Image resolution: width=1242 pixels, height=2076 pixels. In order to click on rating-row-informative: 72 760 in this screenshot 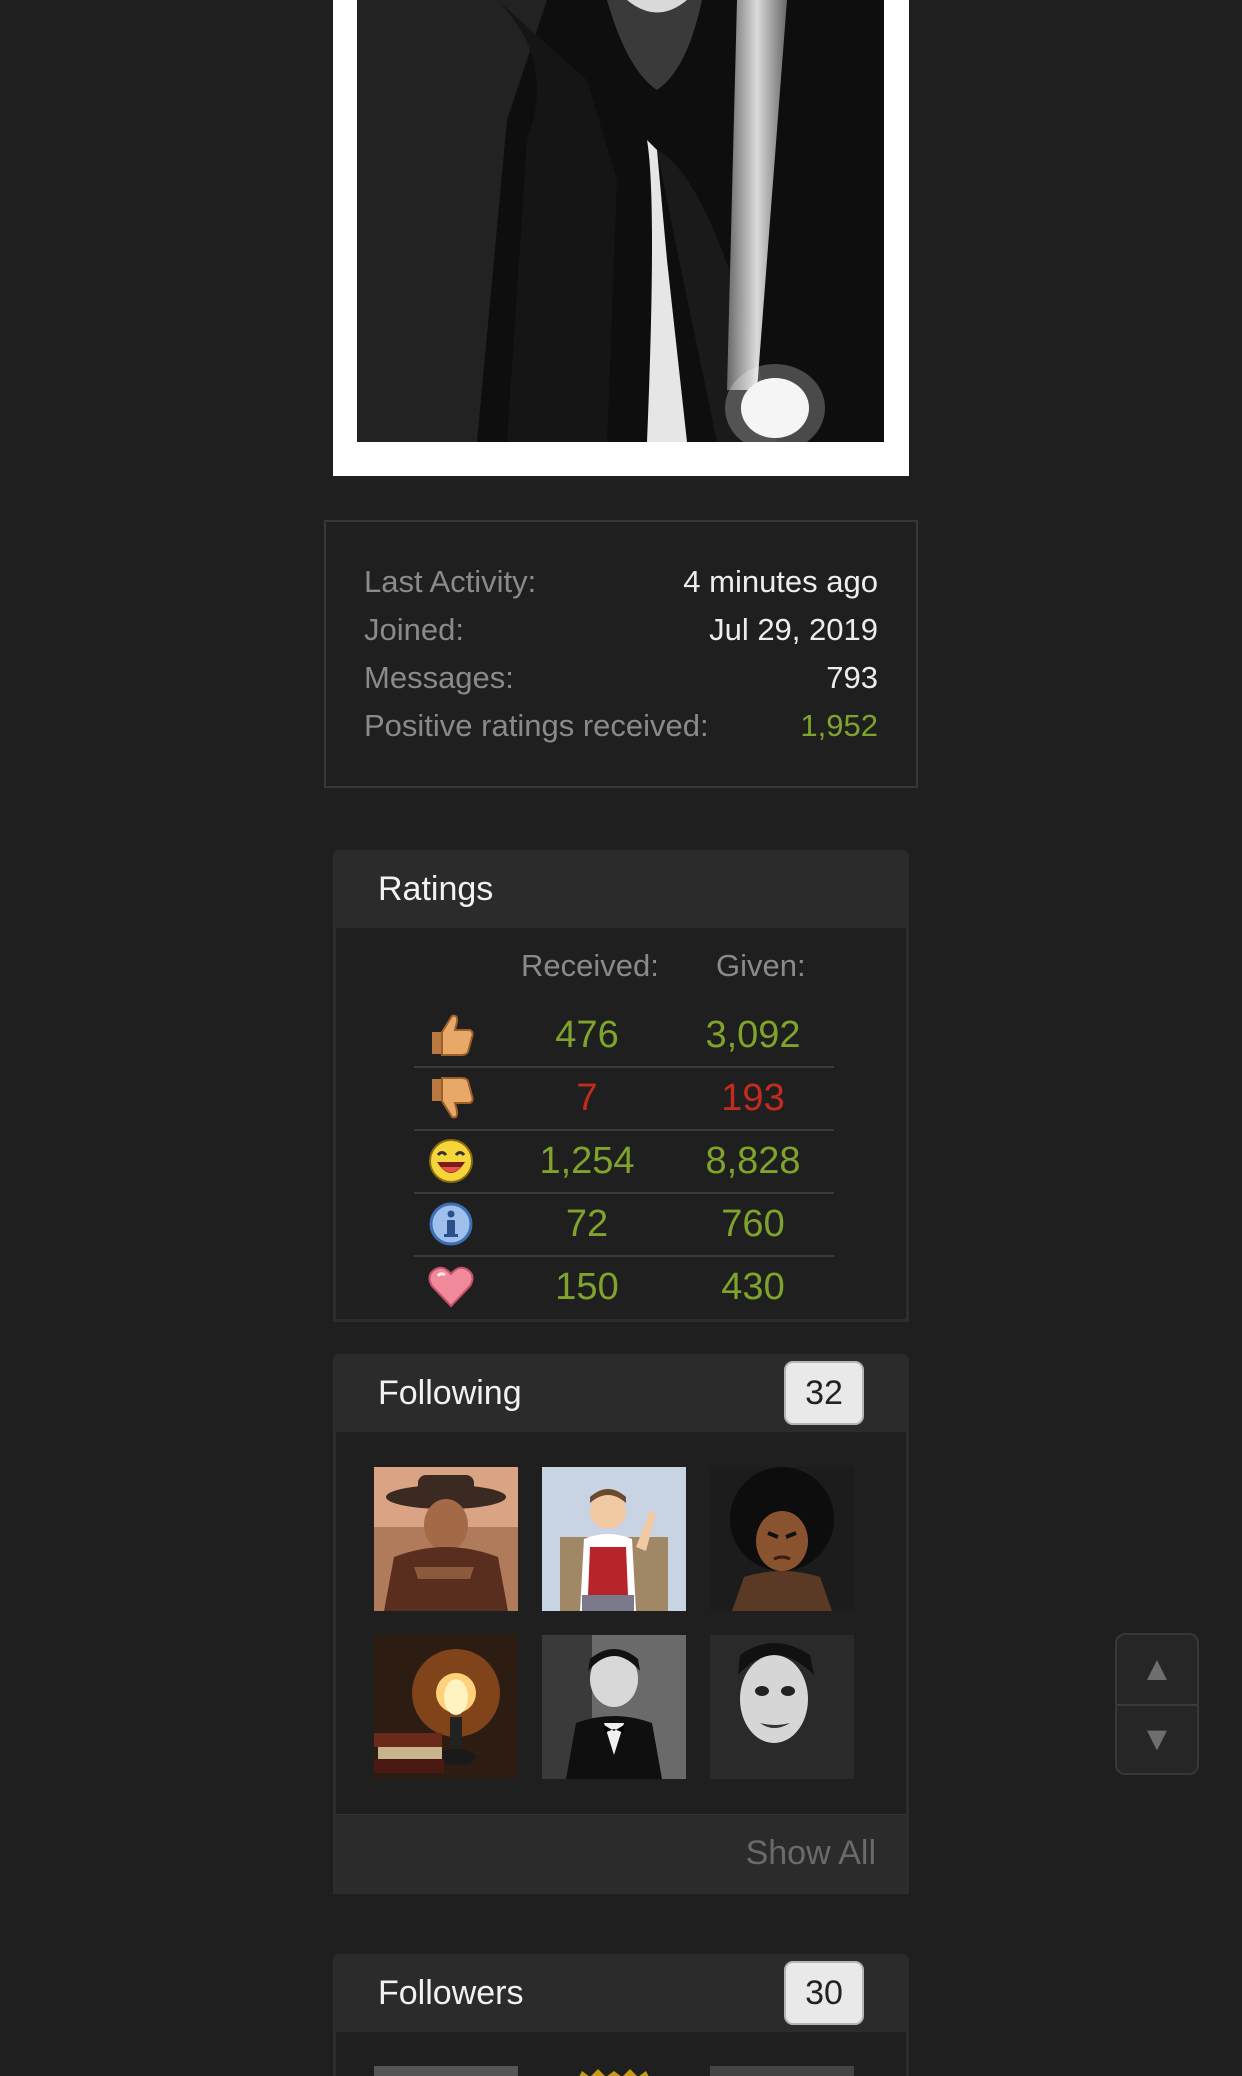, I will do `click(624, 1225)`.